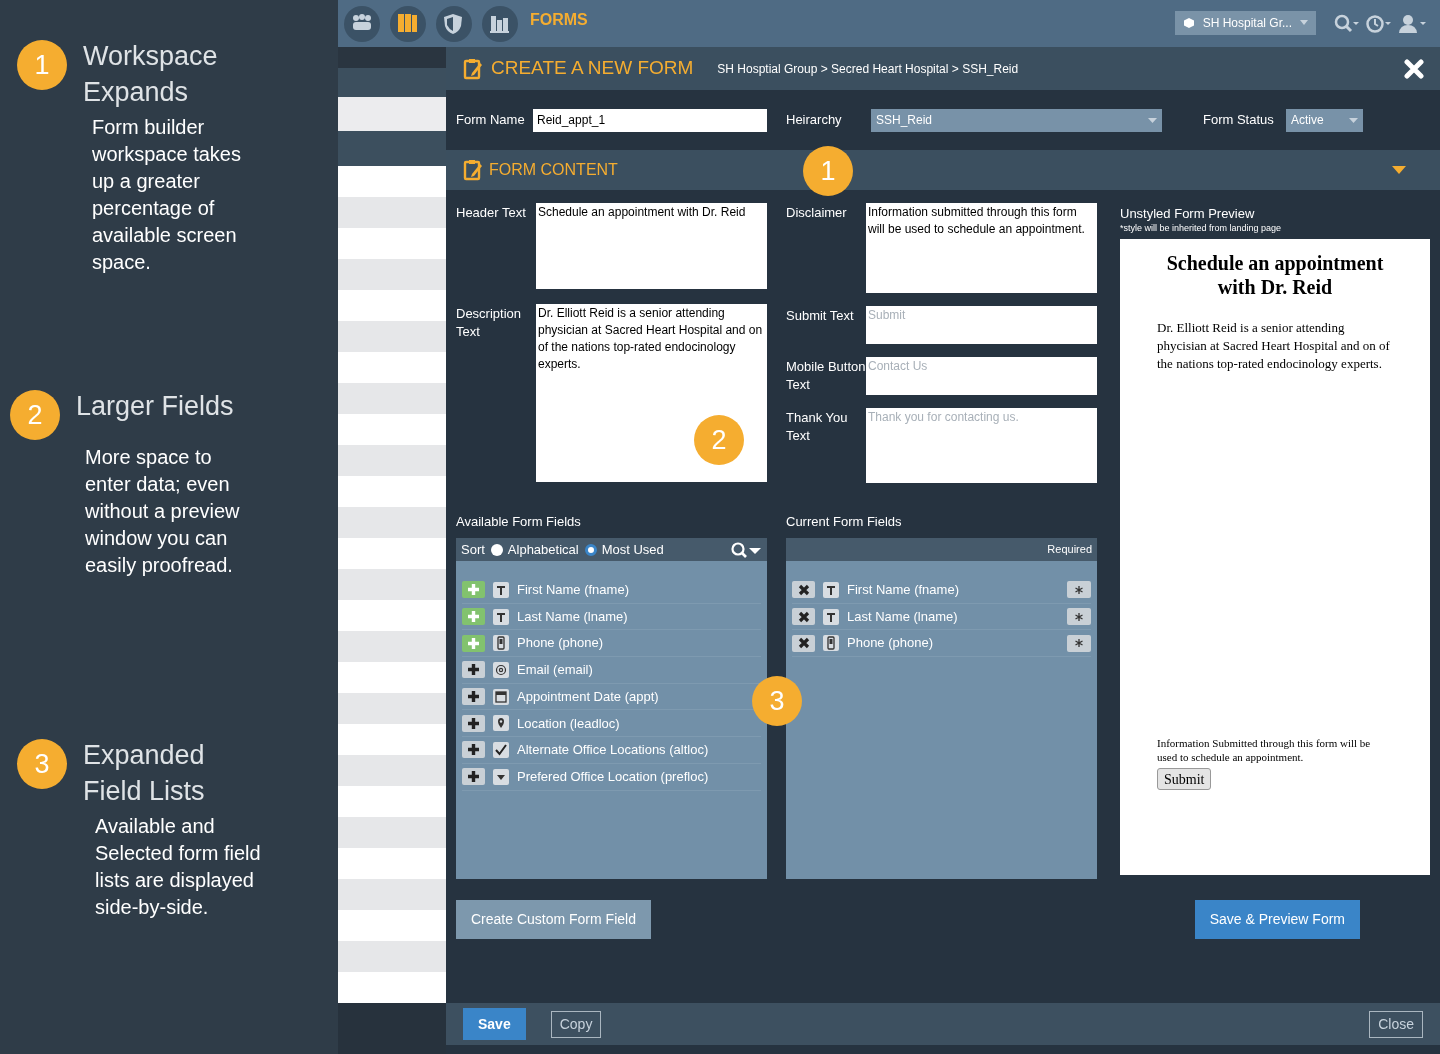 The image size is (1440, 1054). Describe the element at coordinates (519, 521) in the screenshot. I see `list-title: Available Form Fields` at that location.